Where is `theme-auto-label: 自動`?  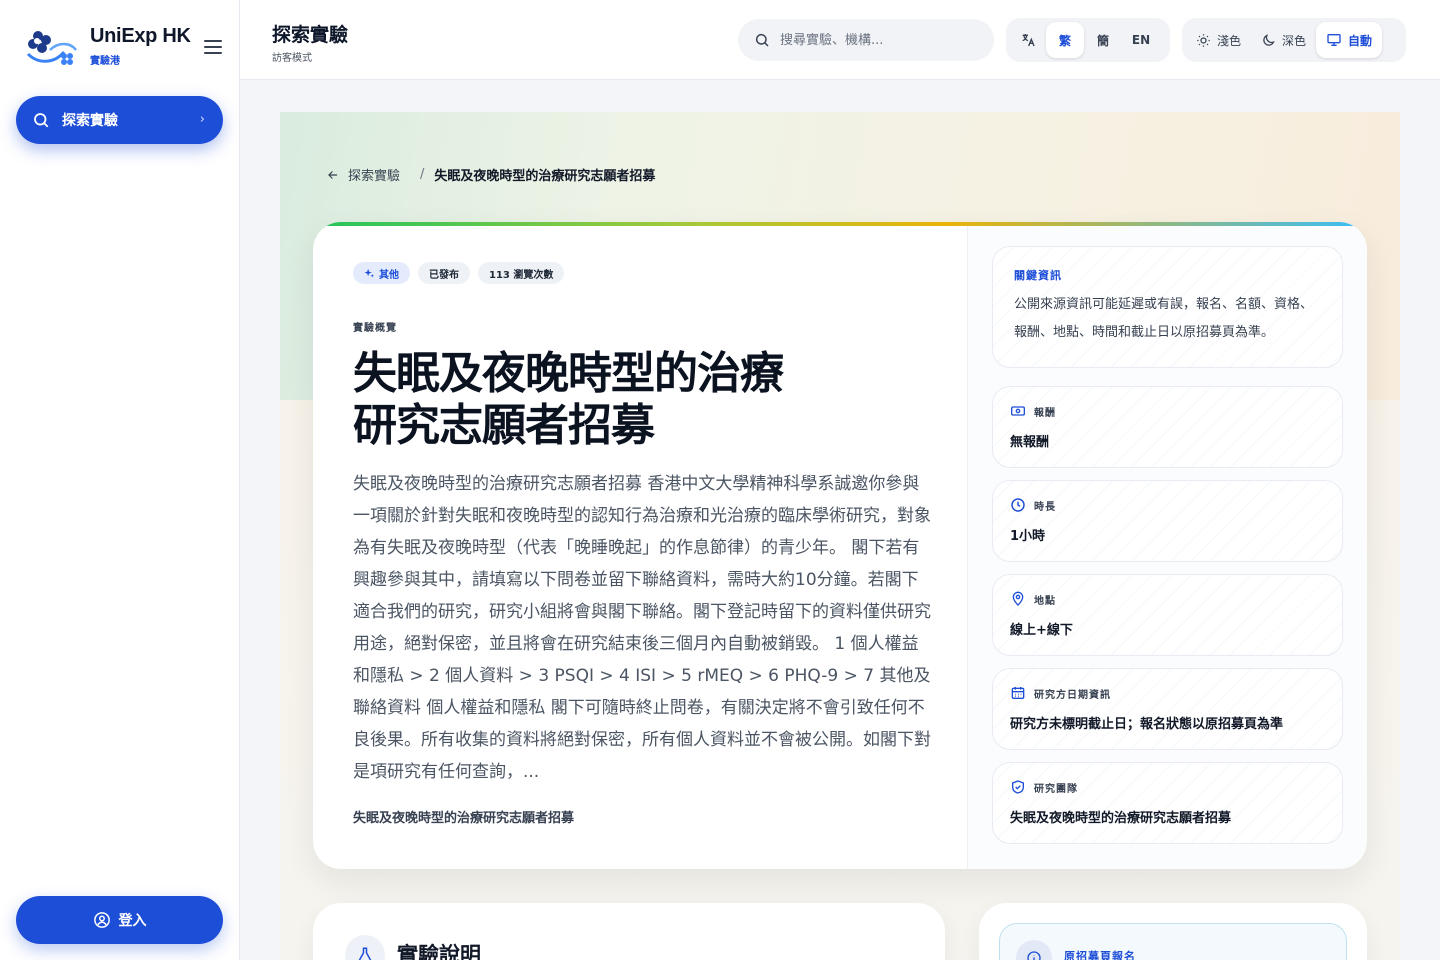 theme-auto-label: 自動 is located at coordinates (1360, 40).